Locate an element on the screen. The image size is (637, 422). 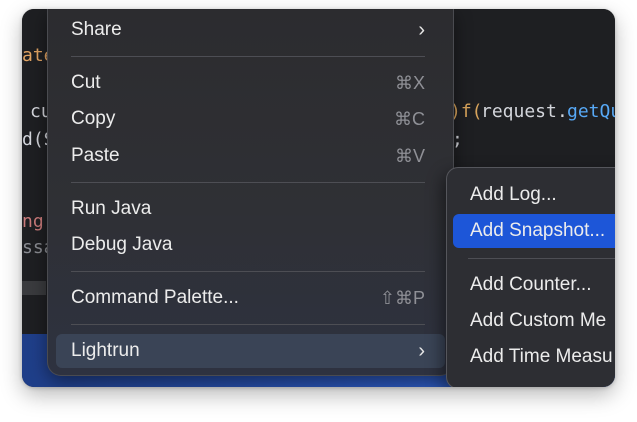
shortcut-label: ⌘C is located at coordinates (409, 119).